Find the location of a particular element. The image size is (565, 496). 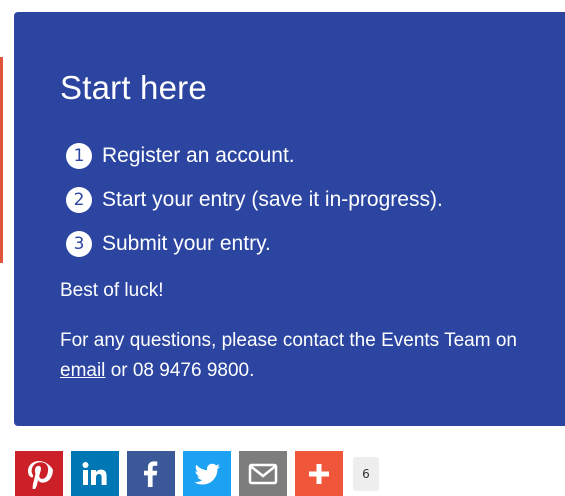

plus-icon is located at coordinates (319, 473).